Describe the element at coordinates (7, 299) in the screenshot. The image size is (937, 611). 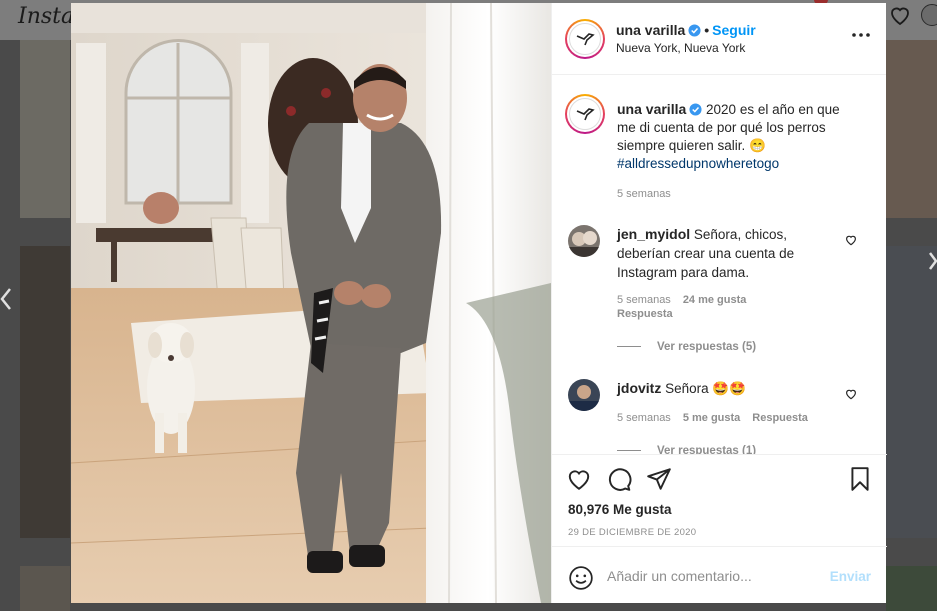
I see `chevron-left-icon` at that location.